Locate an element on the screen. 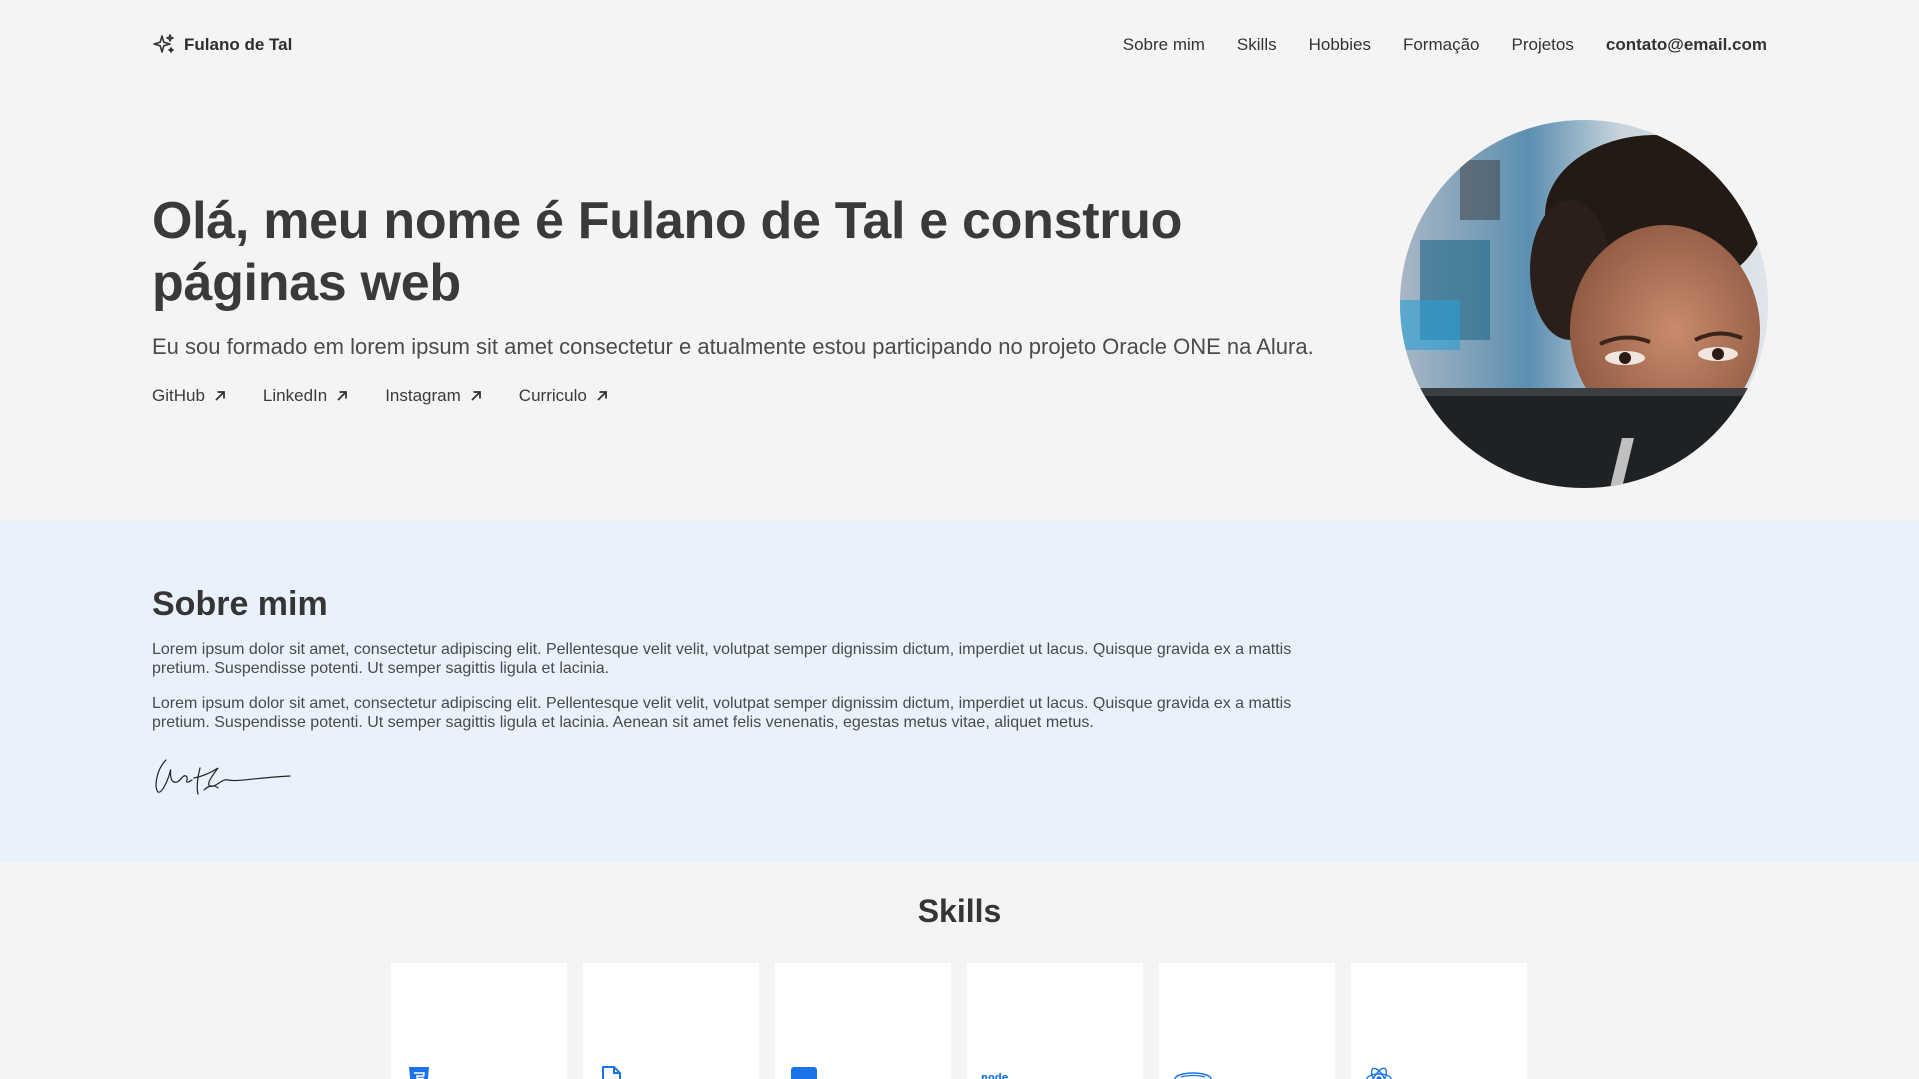 Image resolution: width=1919 pixels, height=1079 pixels. skill-card-database is located at coordinates (1247, 1021).